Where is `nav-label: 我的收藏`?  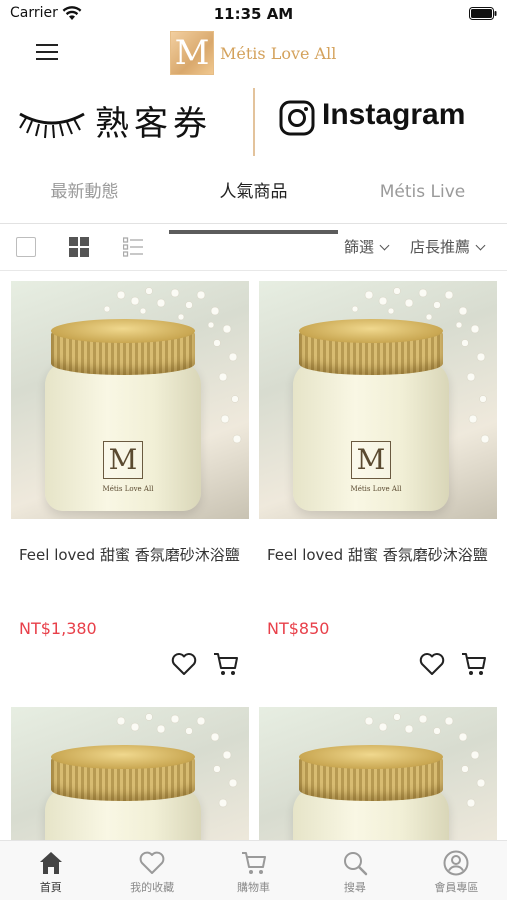
nav-label: 我的收藏 is located at coordinates (152, 887).